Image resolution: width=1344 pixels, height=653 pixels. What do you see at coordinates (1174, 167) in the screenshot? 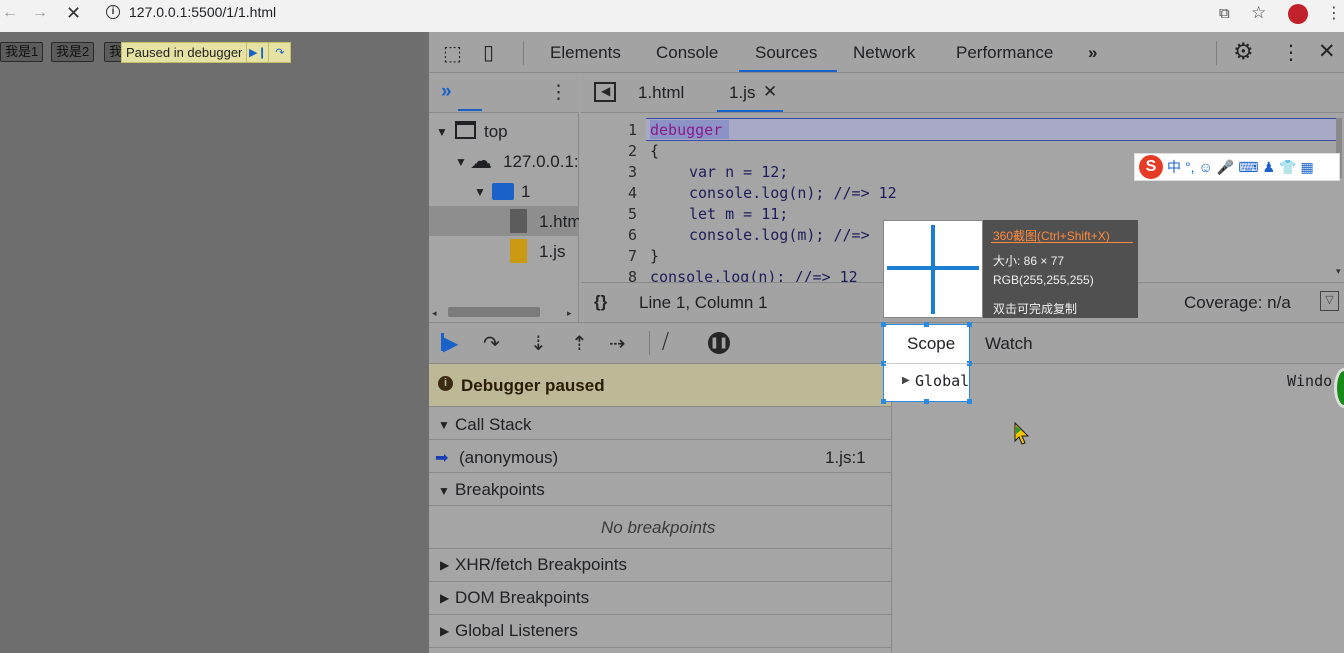
I see `ime-language-toggle: 中` at bounding box center [1174, 167].